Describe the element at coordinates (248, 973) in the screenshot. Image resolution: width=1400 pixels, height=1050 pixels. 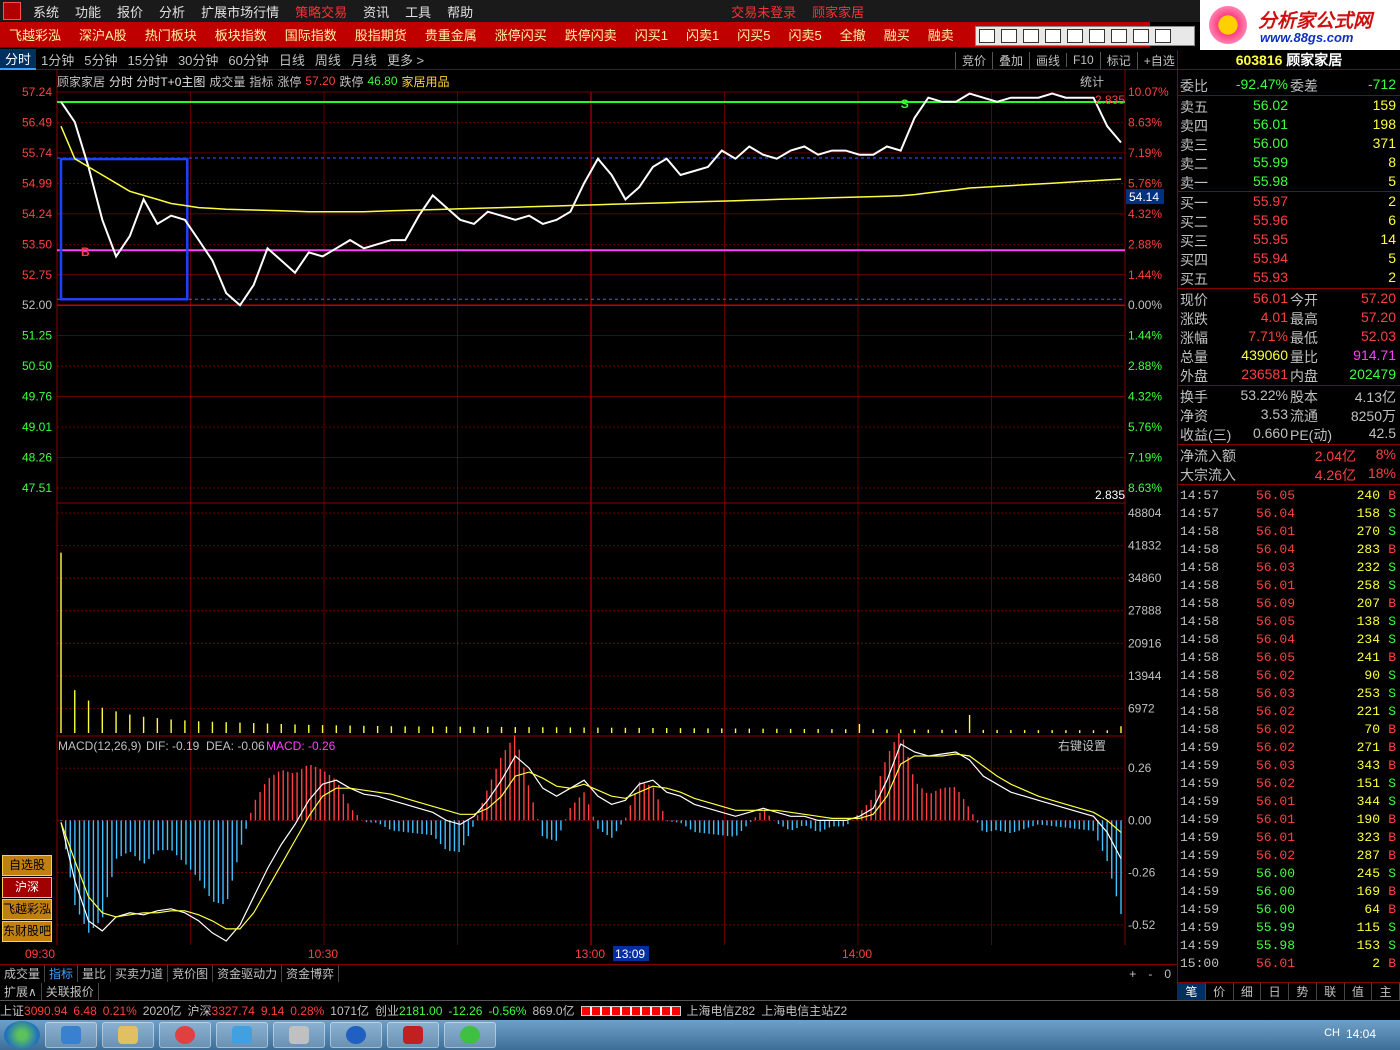
I see `tab-fund-drive: 资金驱动力` at that location.